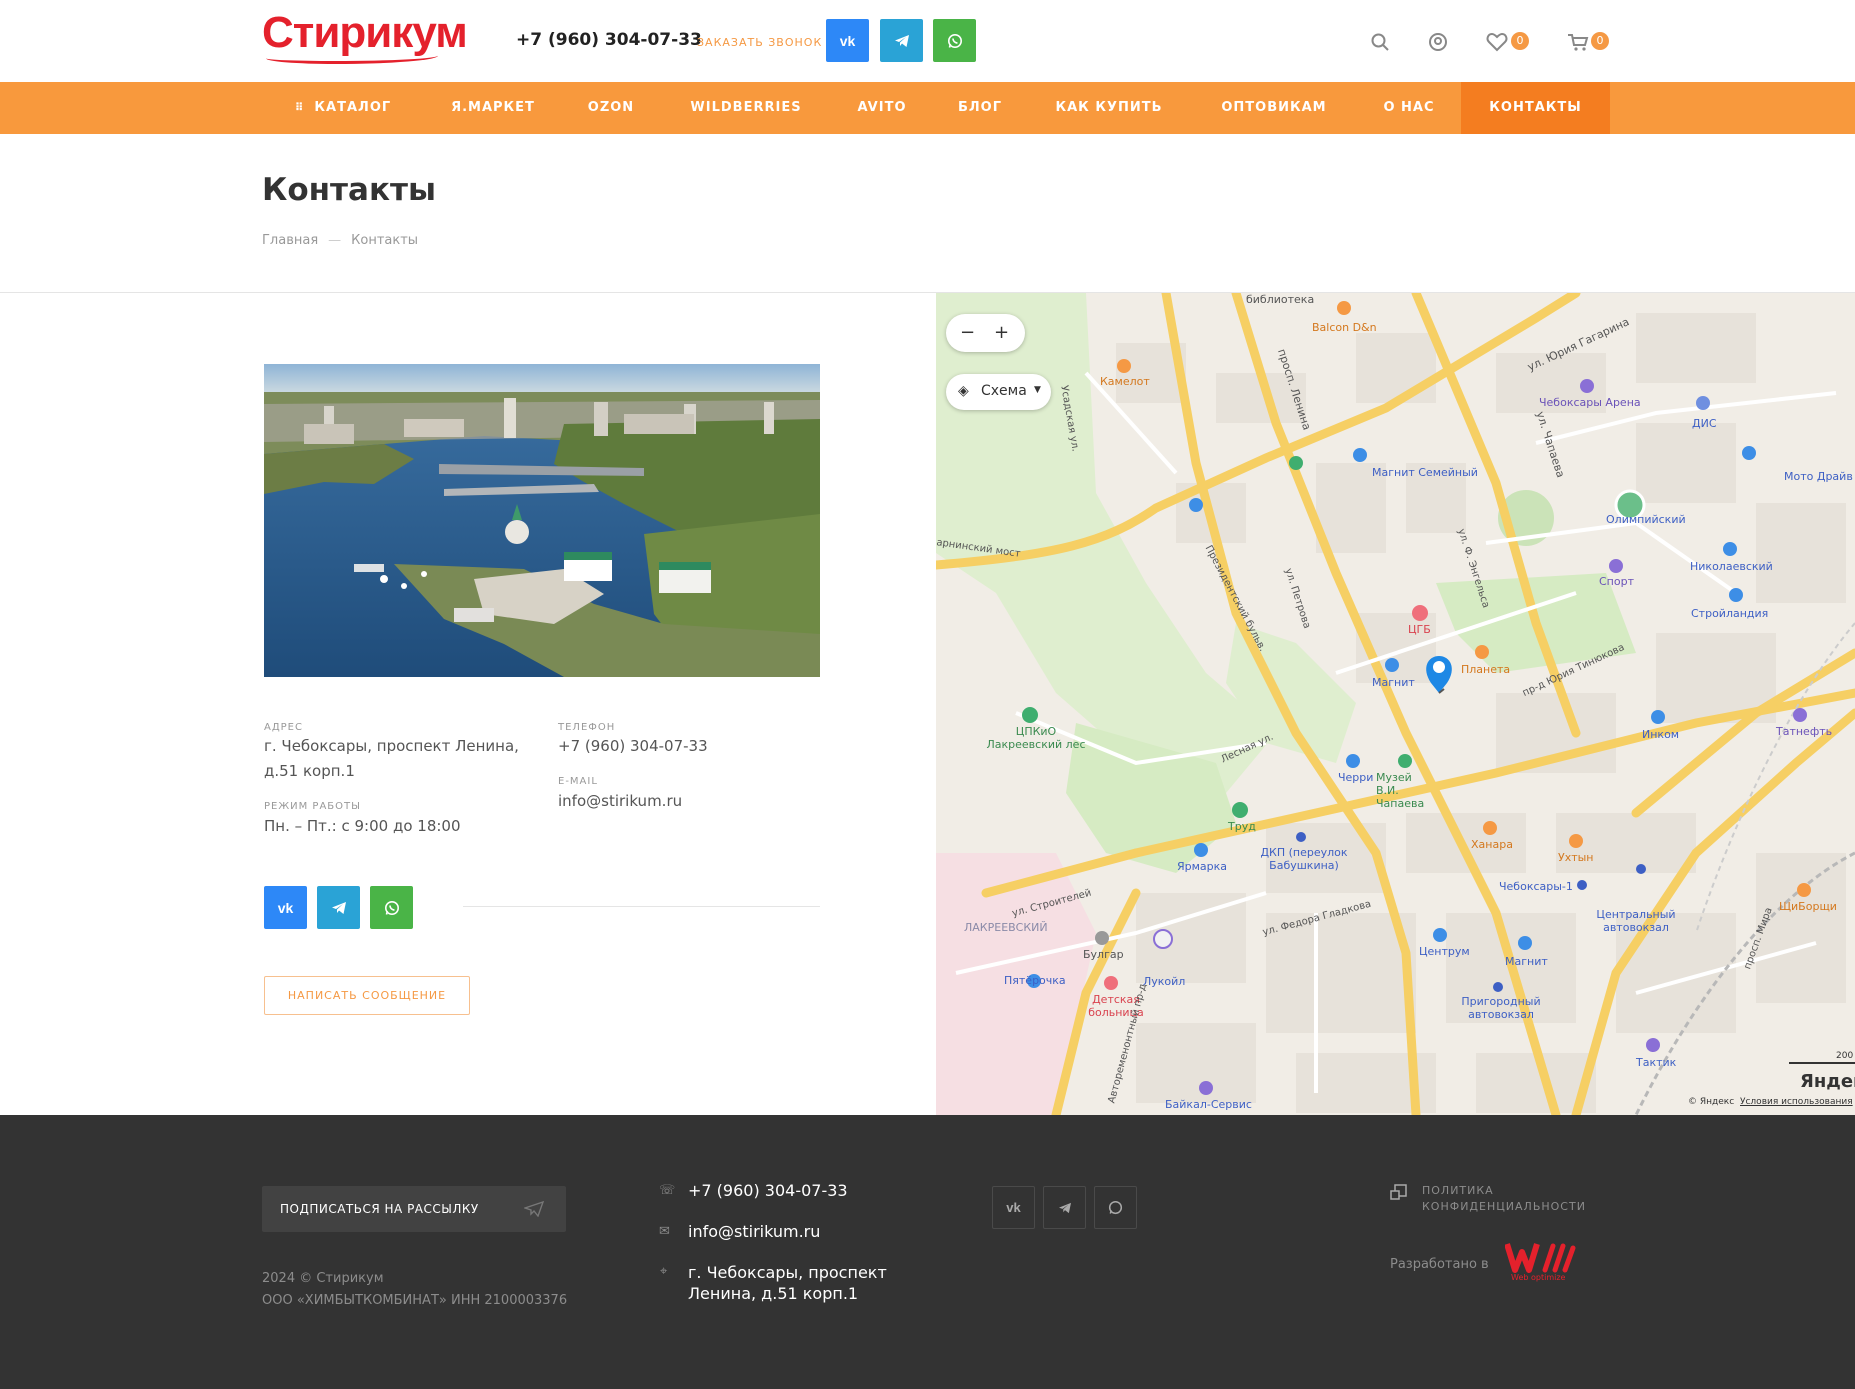 This screenshot has height=1389, width=1855. Describe the element at coordinates (1758, 938) in the screenshot. I see `map-label: просп. Мира` at that location.